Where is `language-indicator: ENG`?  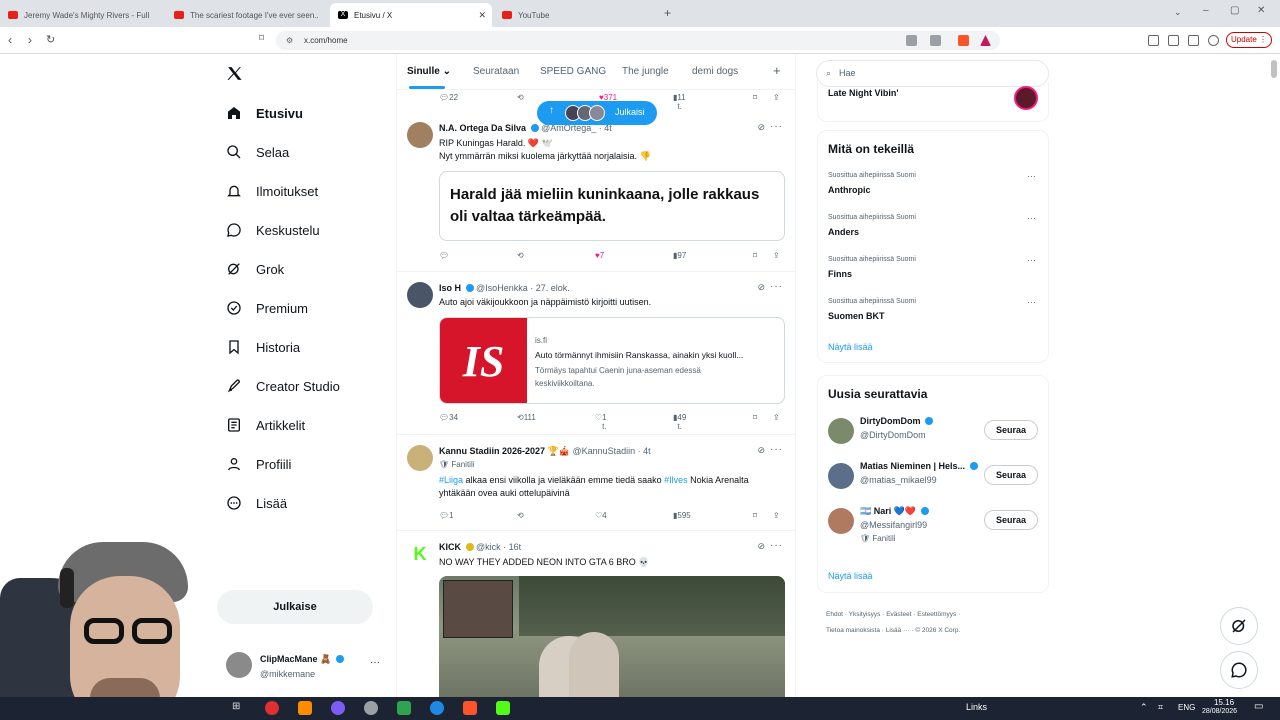
language-indicator: ENG is located at coordinates (1186, 707).